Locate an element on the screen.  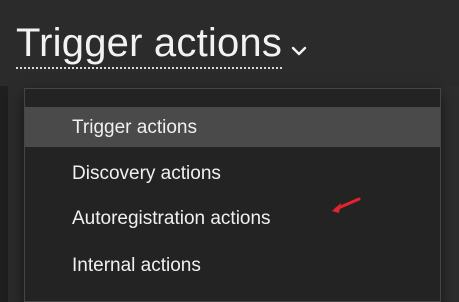
background-left-strip is located at coordinates (4, 194).